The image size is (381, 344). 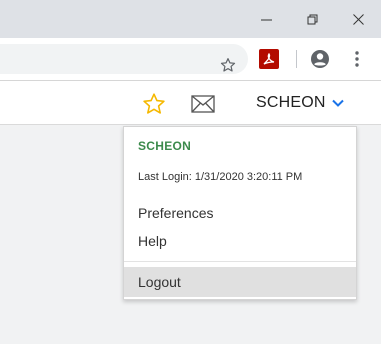 I want to click on menu-item-preferences: Preferences, so click(x=240, y=213).